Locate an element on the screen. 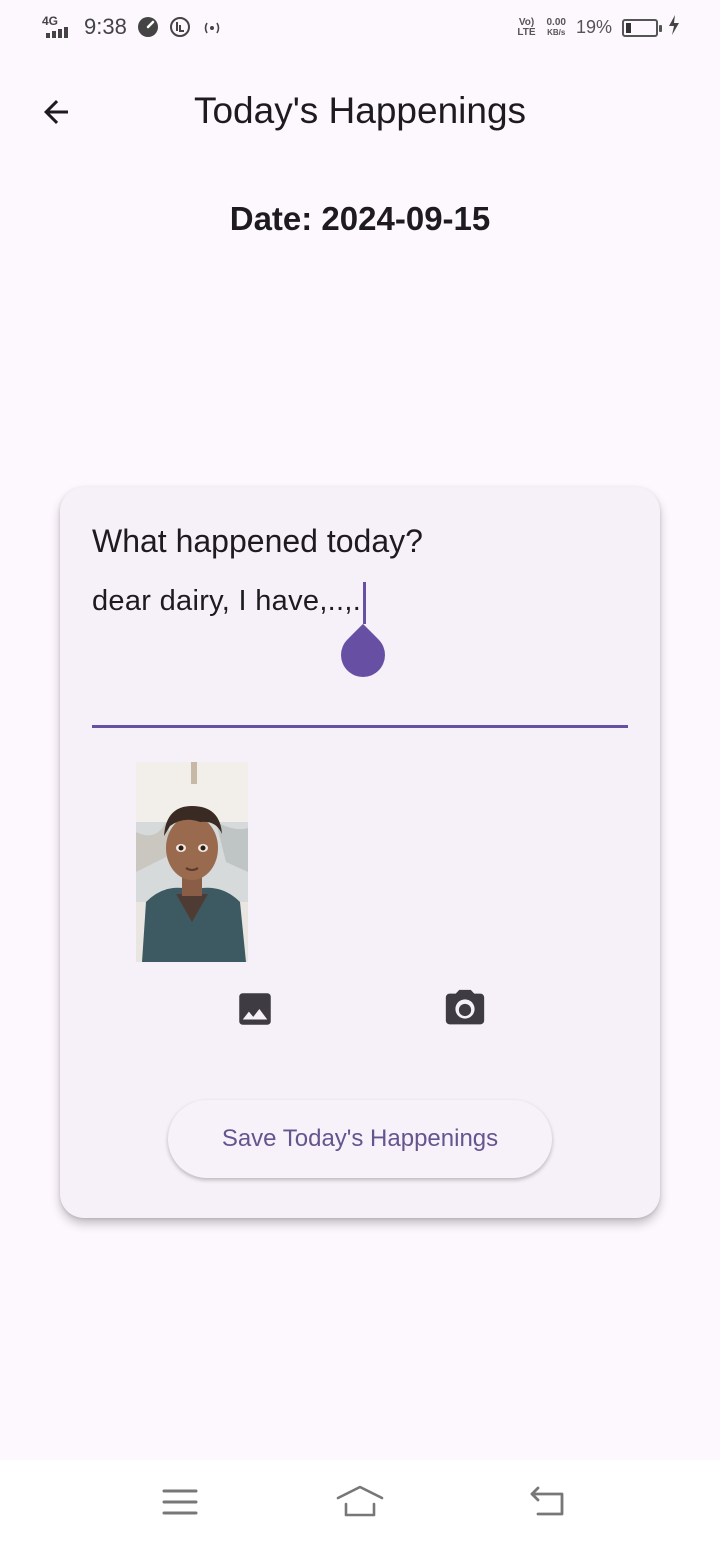 The image size is (720, 1544). speedometer-icon is located at coordinates (148, 27).